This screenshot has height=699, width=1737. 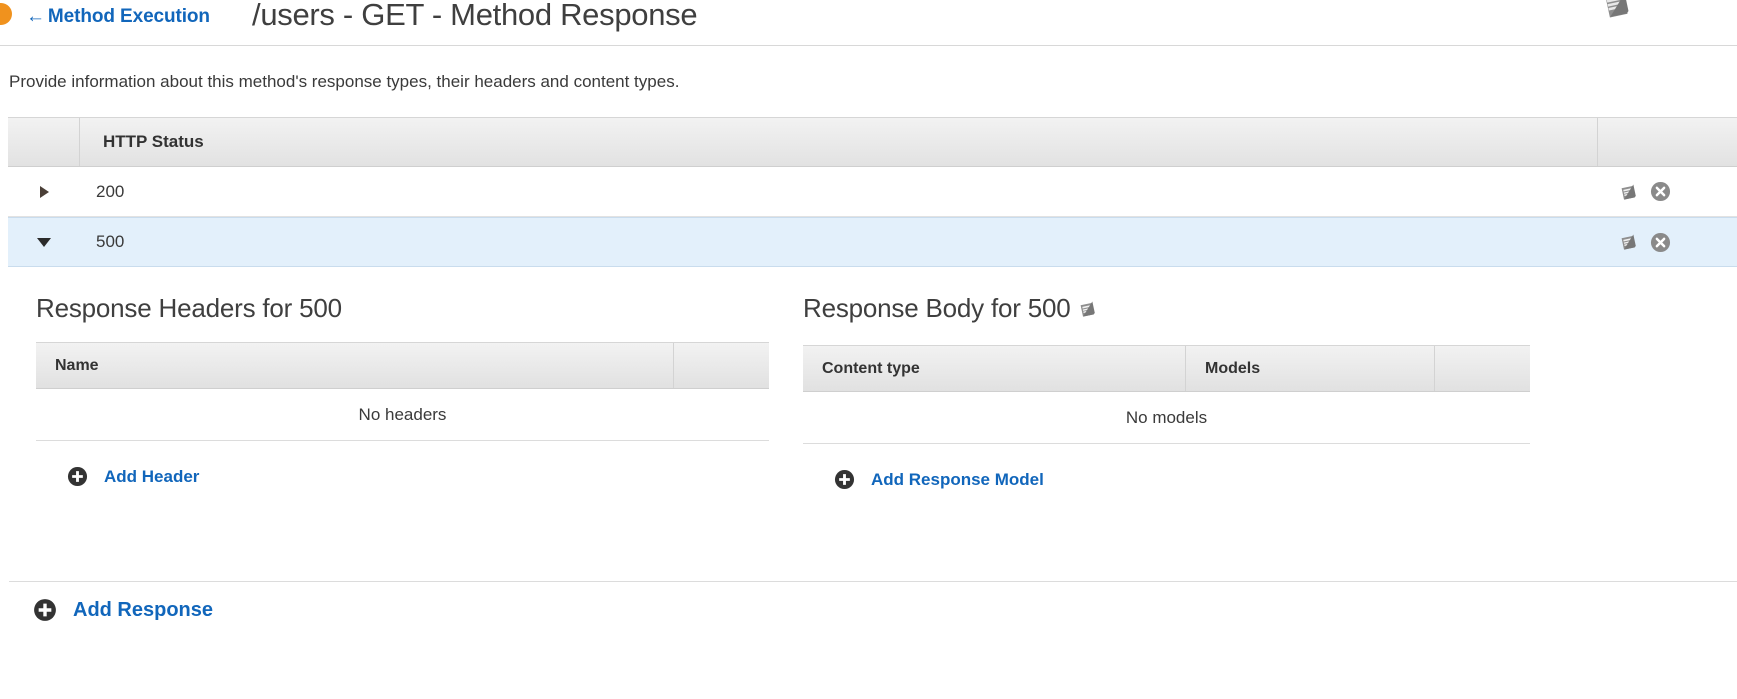 What do you see at coordinates (128, 16) in the screenshot?
I see `back-link-label: Method Execution` at bounding box center [128, 16].